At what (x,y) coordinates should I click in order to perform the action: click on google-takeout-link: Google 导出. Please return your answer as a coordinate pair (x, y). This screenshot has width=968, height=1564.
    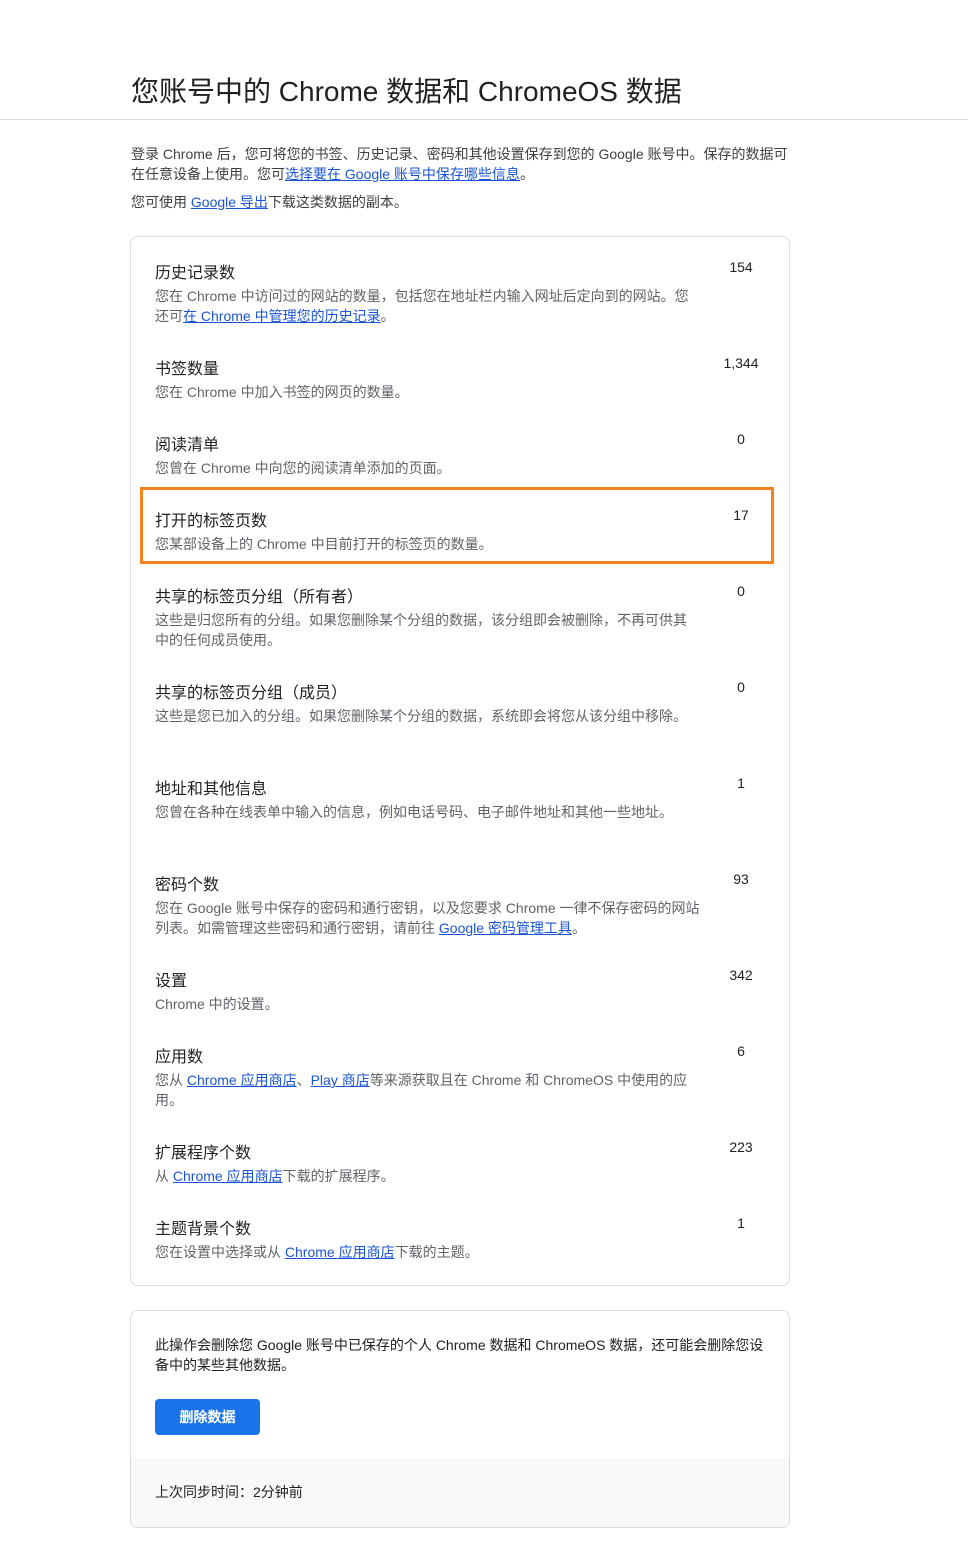
    Looking at the image, I should click on (229, 202).